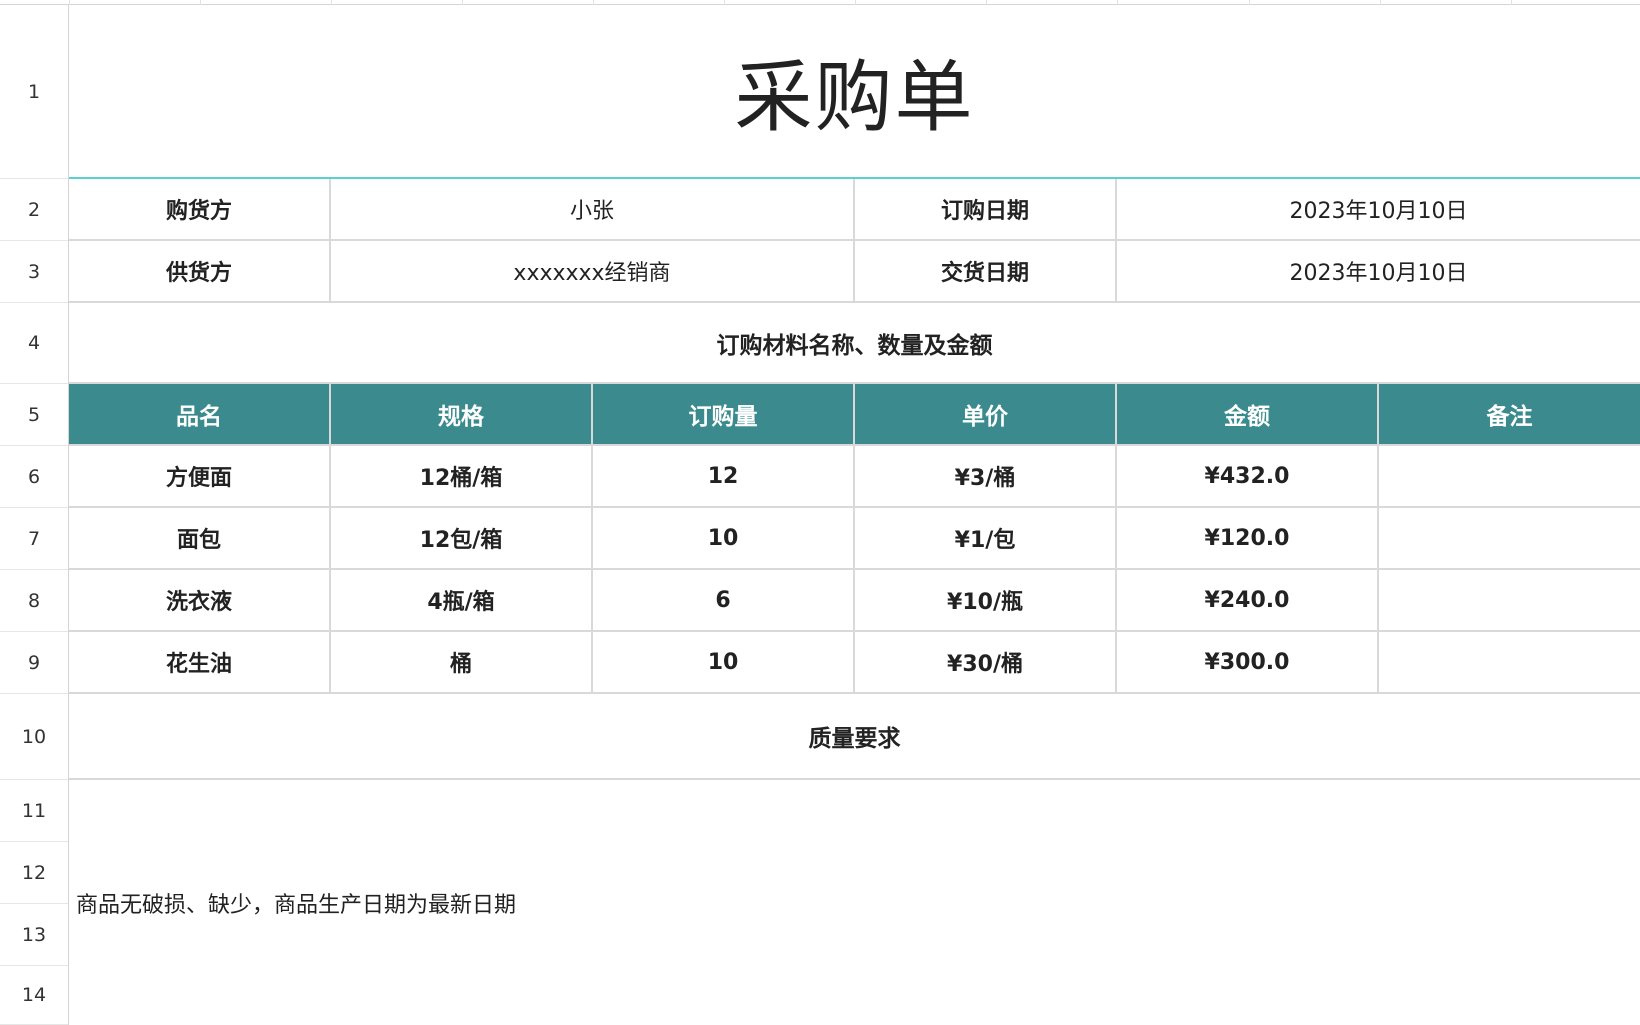 This screenshot has width=1640, height=1025. What do you see at coordinates (34, 92) in the screenshot?
I see `row-number: 1` at bounding box center [34, 92].